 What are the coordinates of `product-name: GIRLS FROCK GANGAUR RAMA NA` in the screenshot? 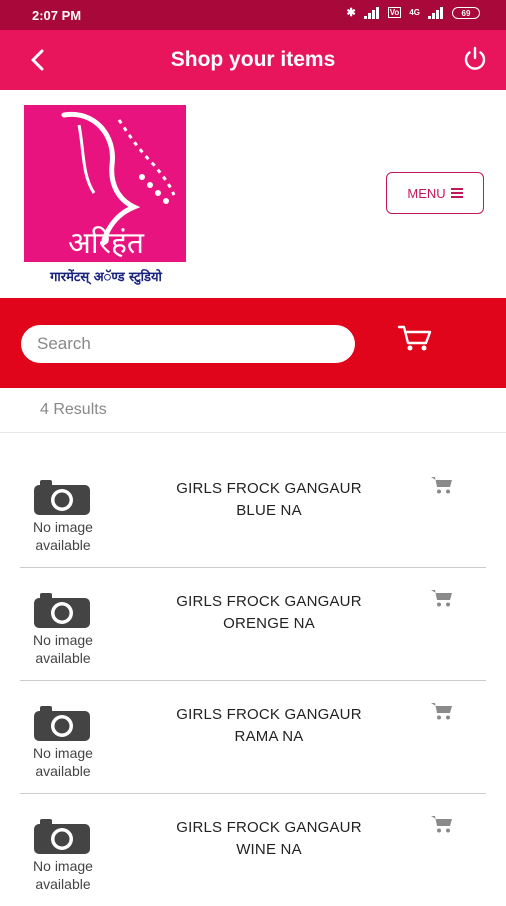 It's located at (269, 726).